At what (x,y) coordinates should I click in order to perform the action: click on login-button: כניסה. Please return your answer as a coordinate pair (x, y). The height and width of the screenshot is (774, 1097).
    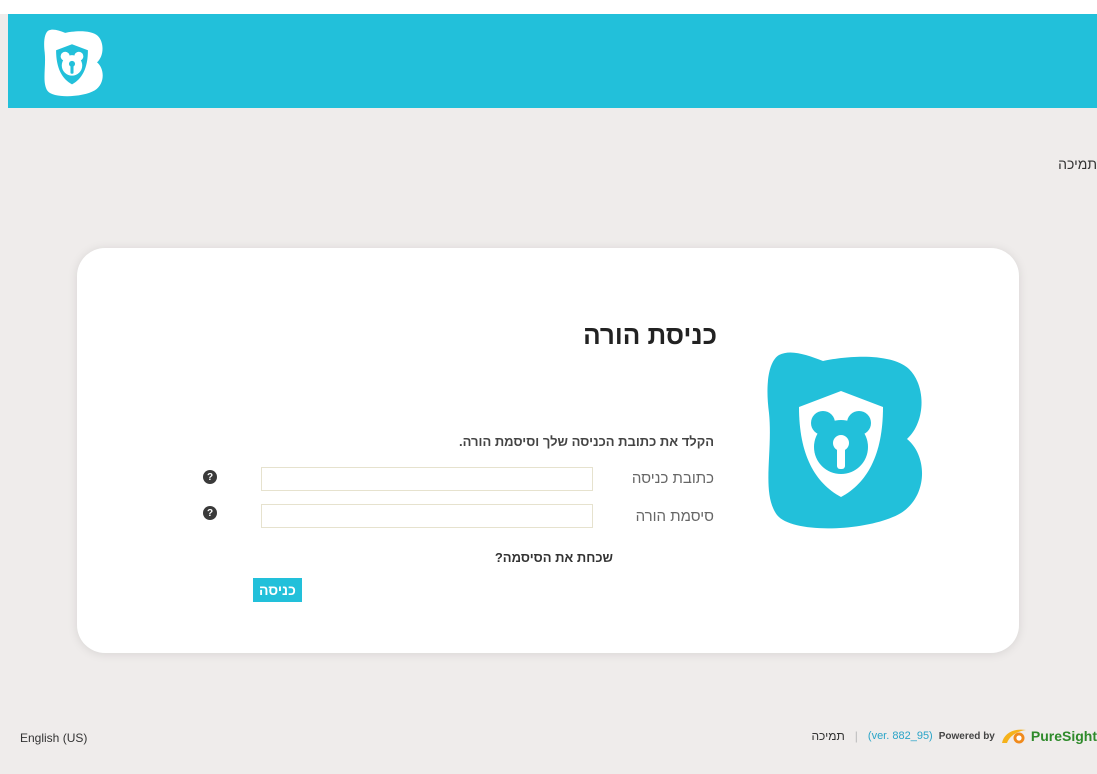
    Looking at the image, I should click on (277, 590).